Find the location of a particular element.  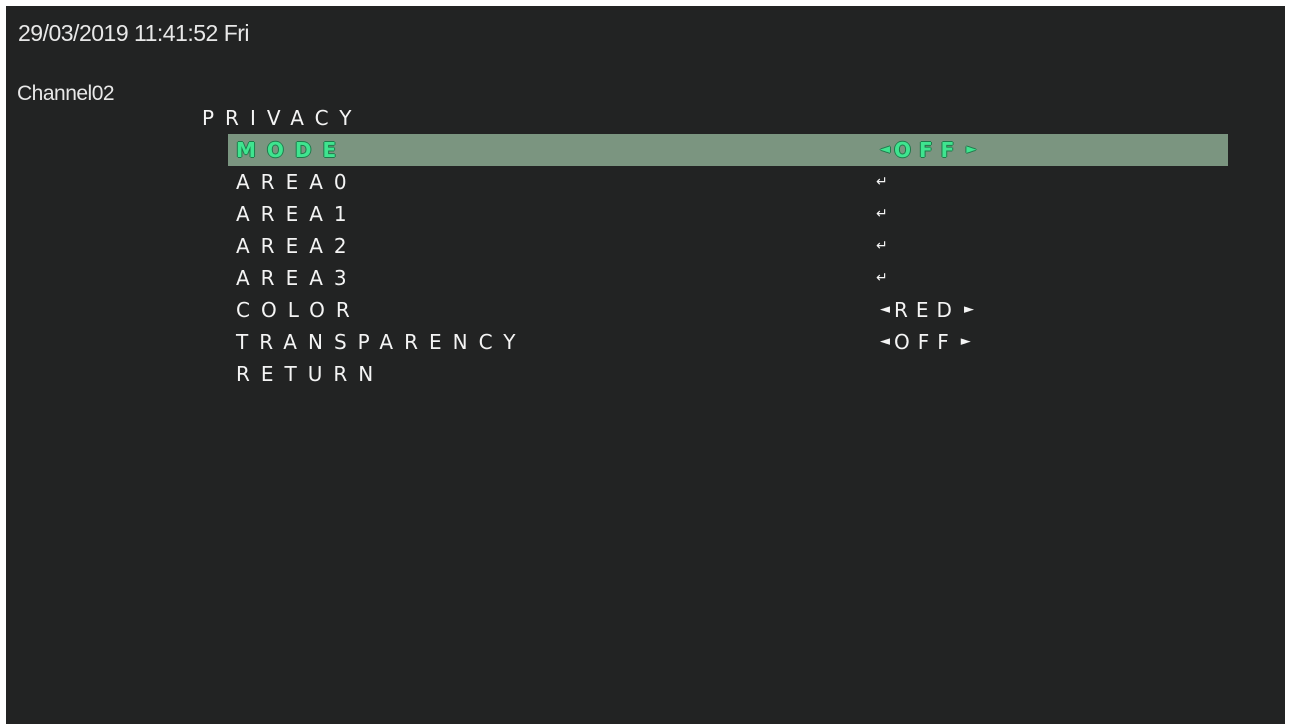

menu-item-label: AREA1 is located at coordinates (297, 214).